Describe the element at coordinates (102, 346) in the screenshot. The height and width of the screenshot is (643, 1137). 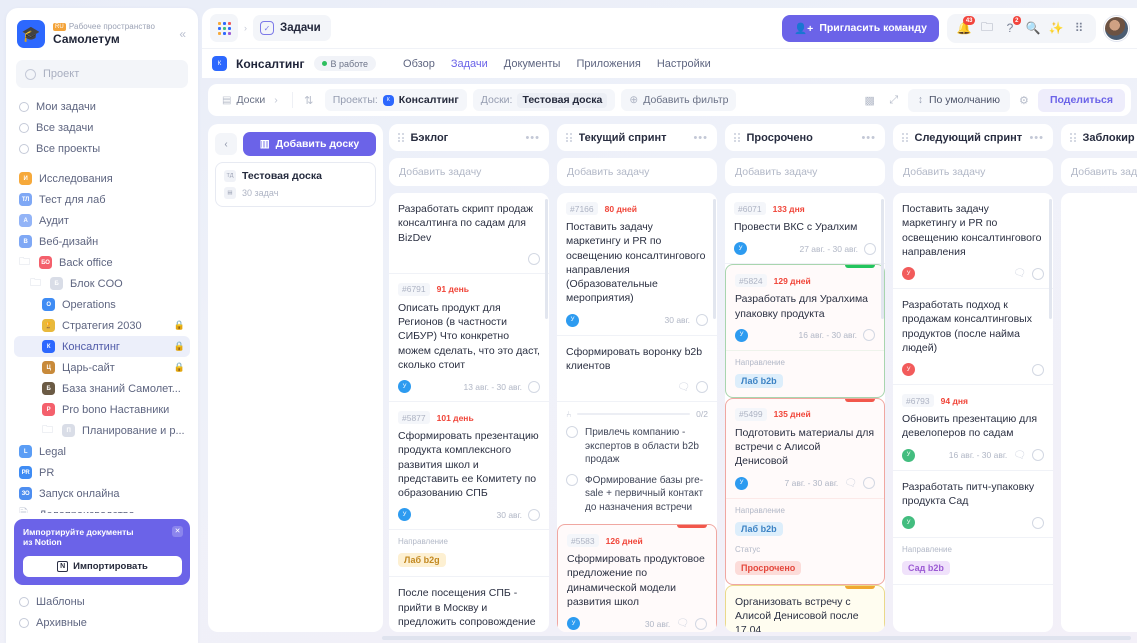
I see `sidebar-project-8: К Консалтинг 🔒` at that location.